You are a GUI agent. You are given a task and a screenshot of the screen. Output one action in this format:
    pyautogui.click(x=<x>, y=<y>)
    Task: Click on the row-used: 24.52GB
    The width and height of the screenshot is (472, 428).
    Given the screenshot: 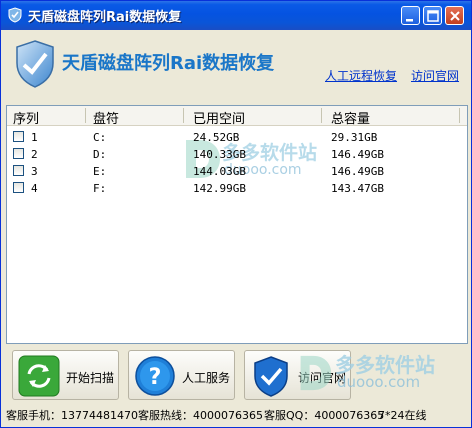 What is the action you would take?
    pyautogui.click(x=216, y=137)
    